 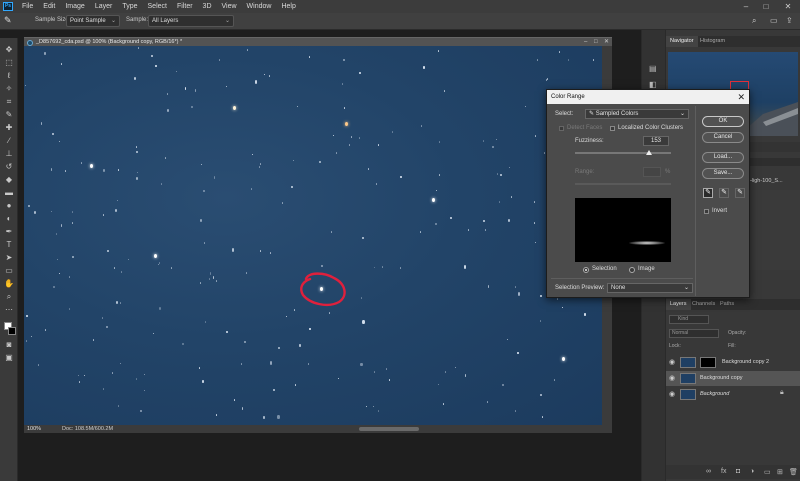 I want to click on lasso-tool-icon: ℓ, so click(x=9, y=75).